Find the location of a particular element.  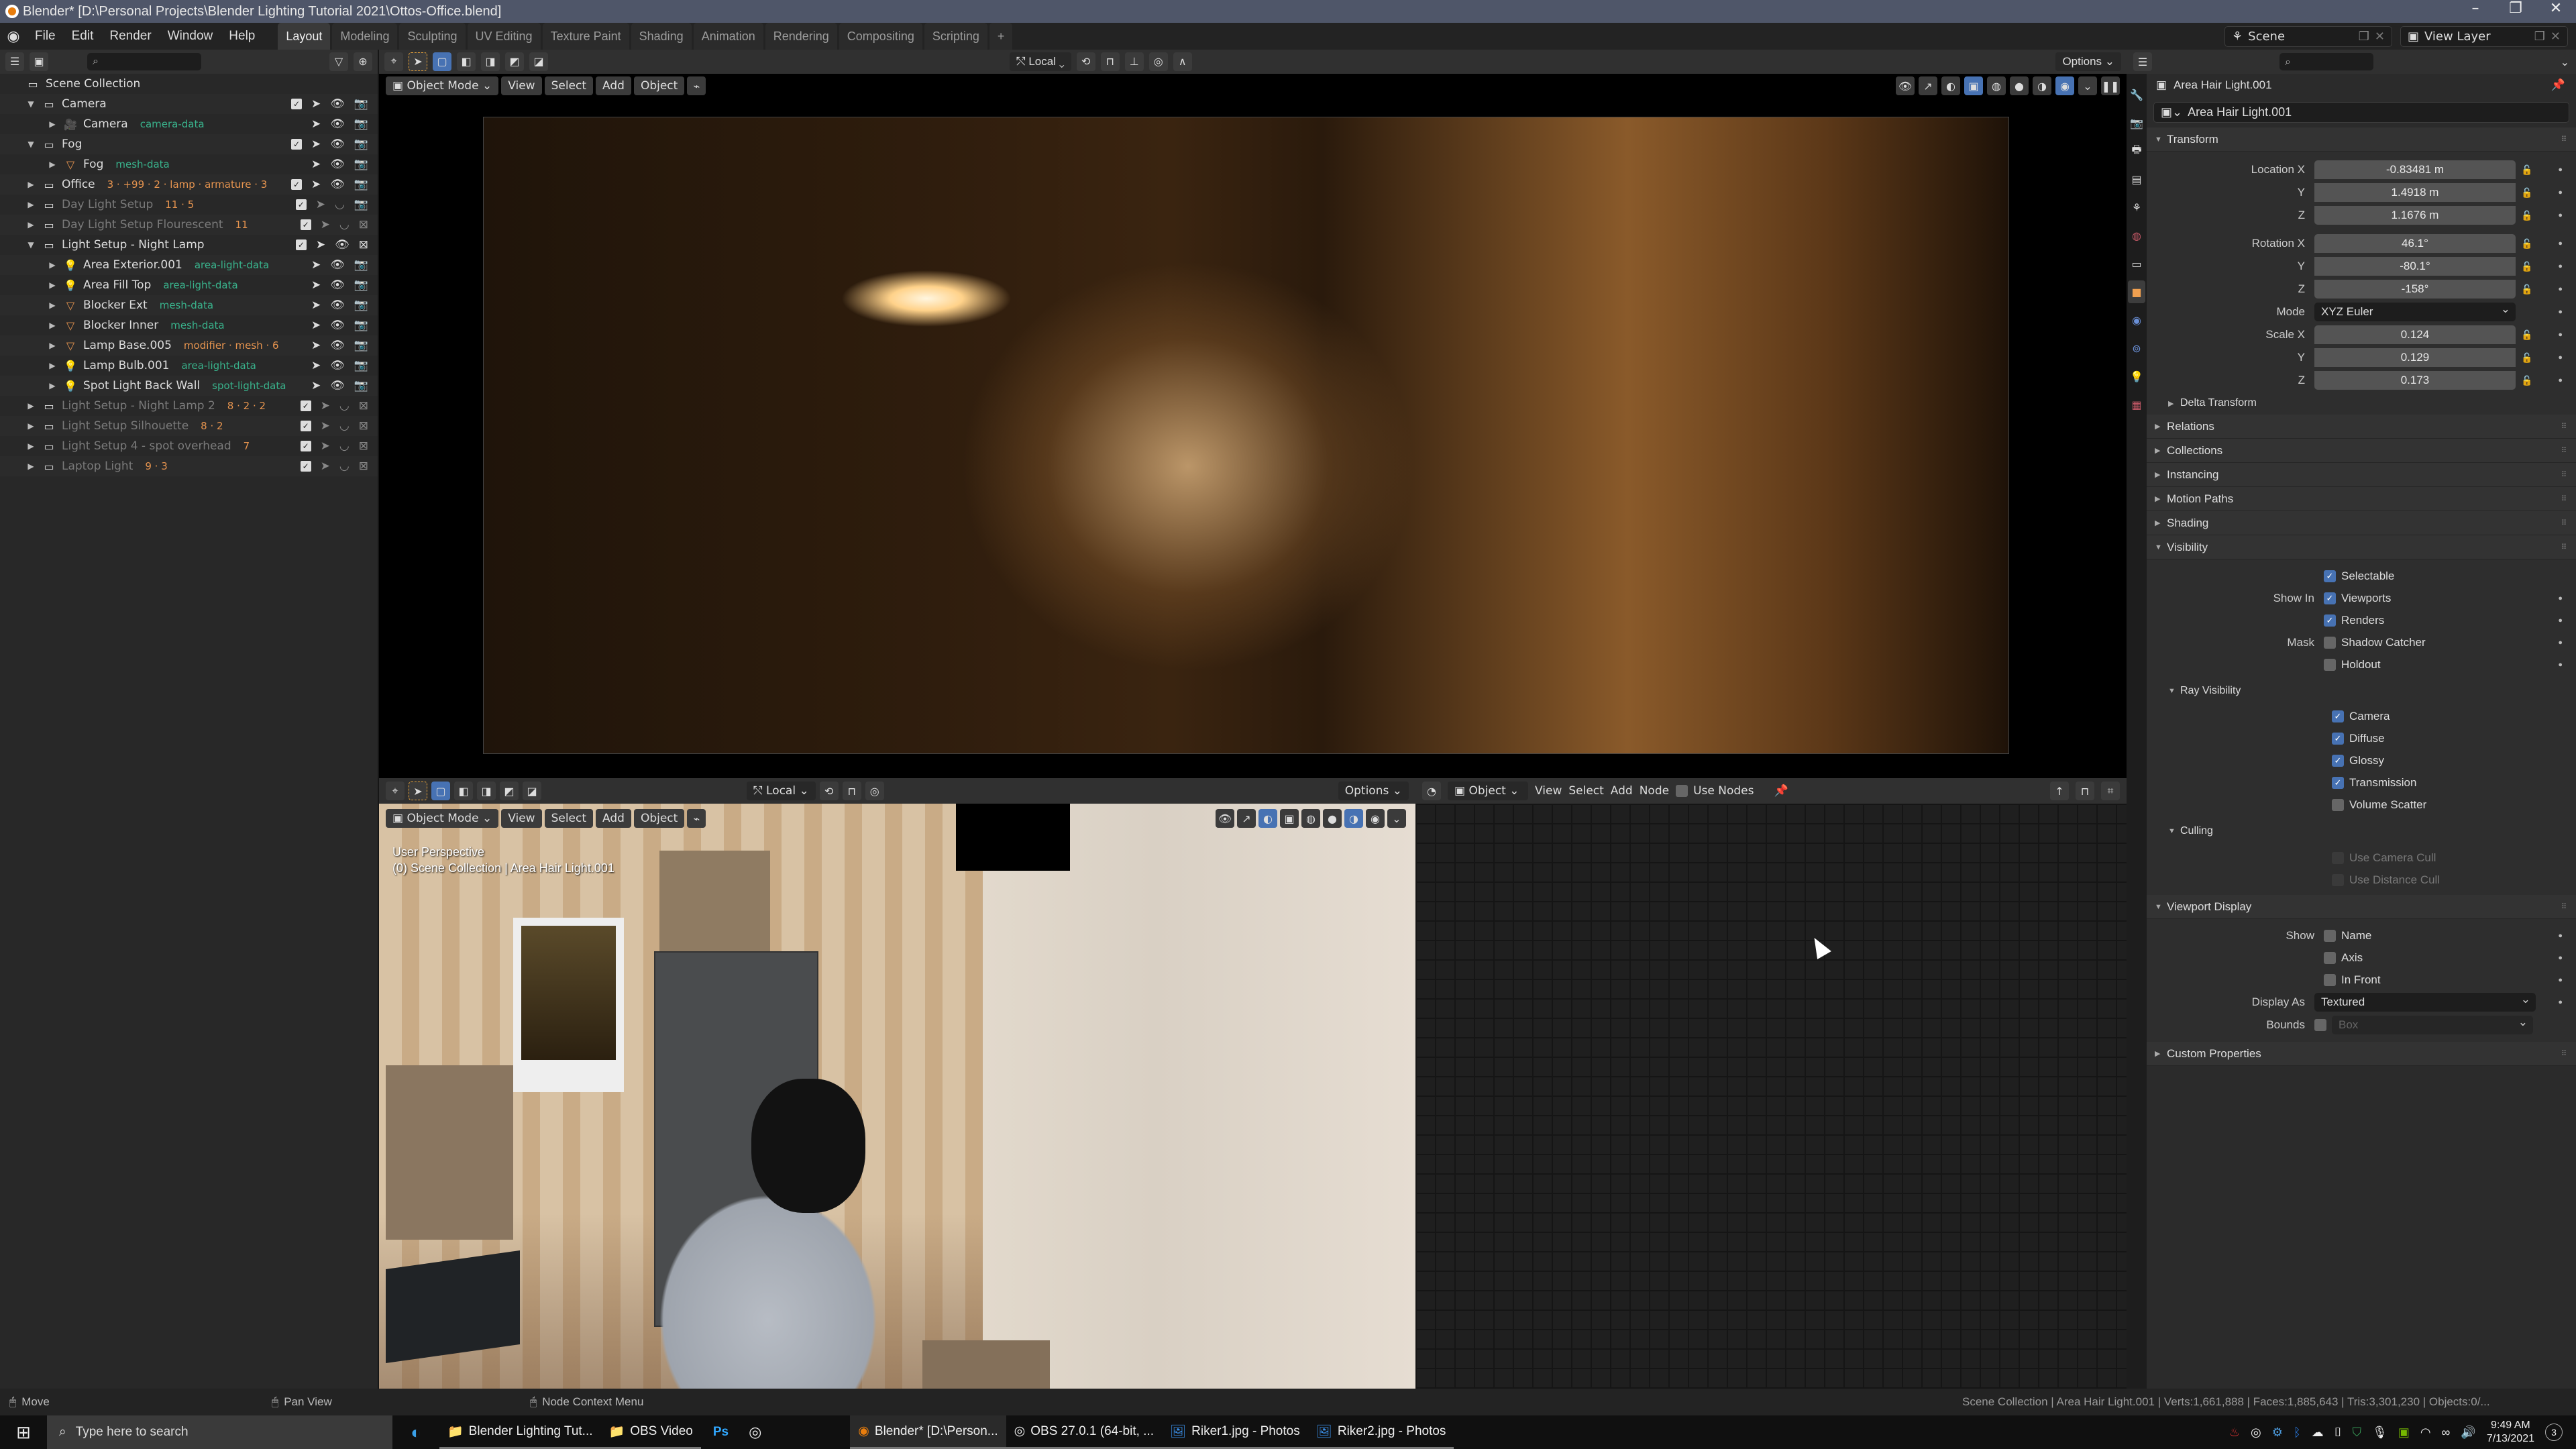

shading-material-icon: ◑ is located at coordinates (1353, 818).